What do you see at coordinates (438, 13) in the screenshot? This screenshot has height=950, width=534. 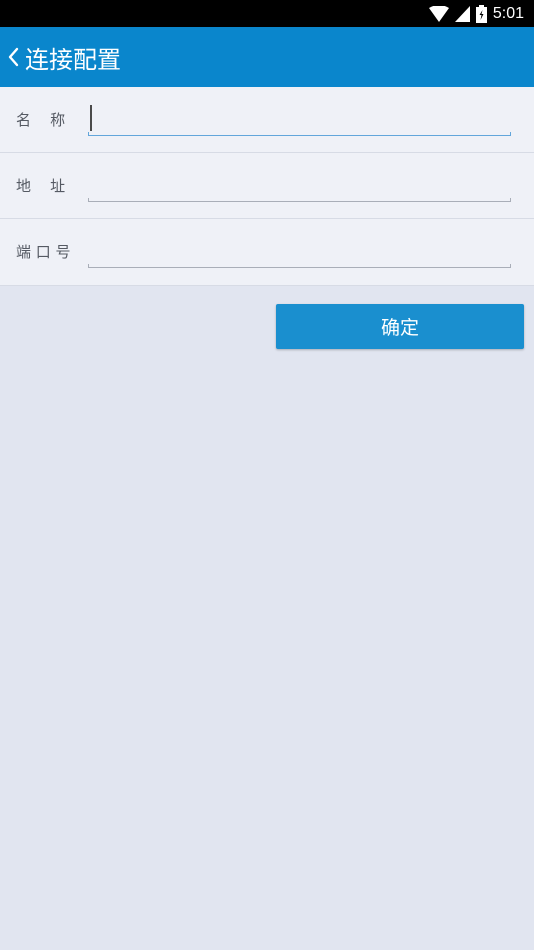 I see `wifi-icon` at bounding box center [438, 13].